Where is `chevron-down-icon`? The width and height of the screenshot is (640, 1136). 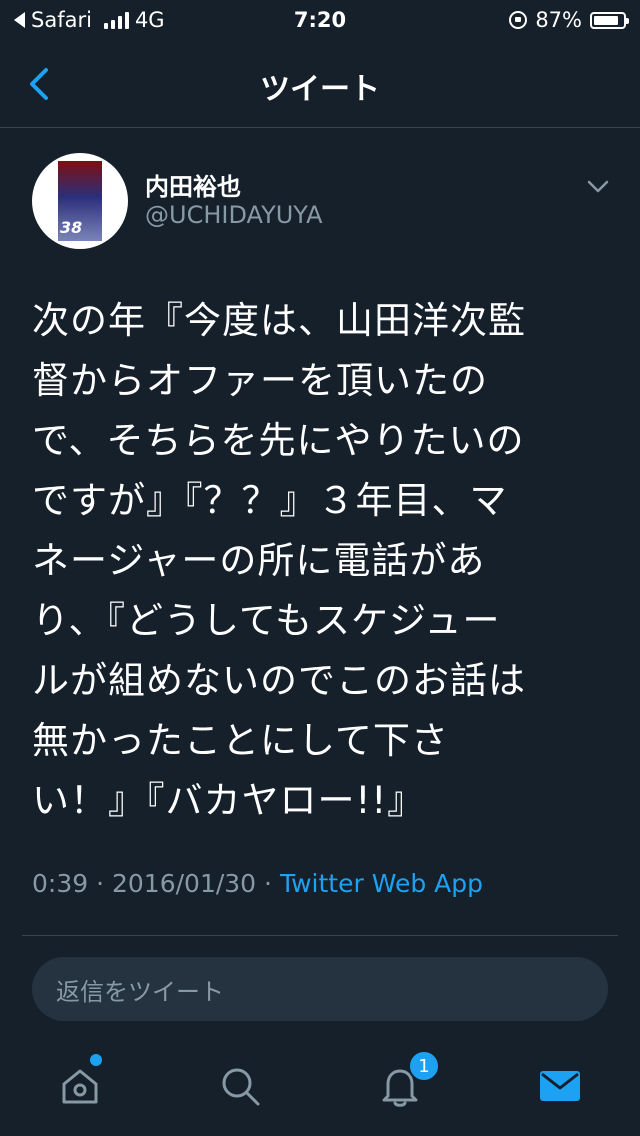
chevron-down-icon is located at coordinates (598, 186).